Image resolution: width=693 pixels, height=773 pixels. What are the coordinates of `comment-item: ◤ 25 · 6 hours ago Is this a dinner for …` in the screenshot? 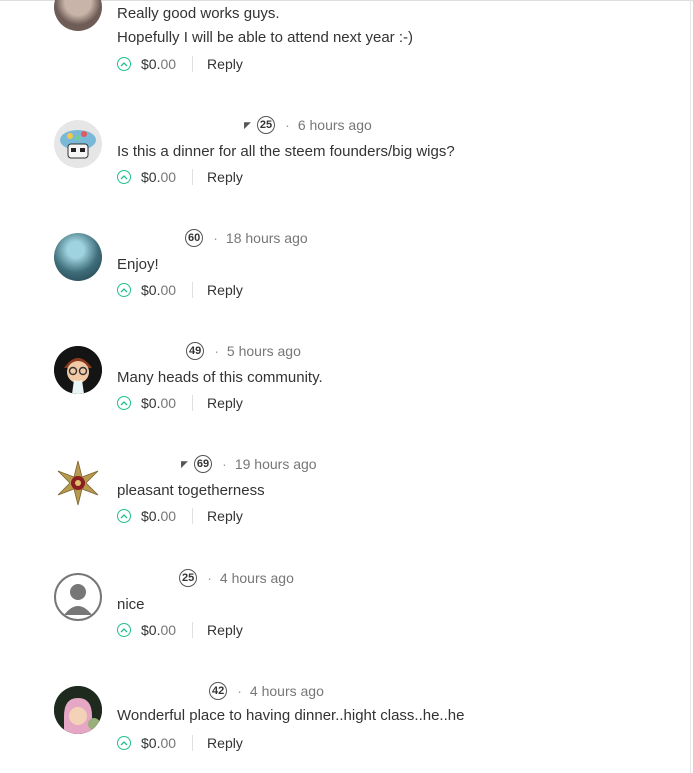 It's located at (340, 155).